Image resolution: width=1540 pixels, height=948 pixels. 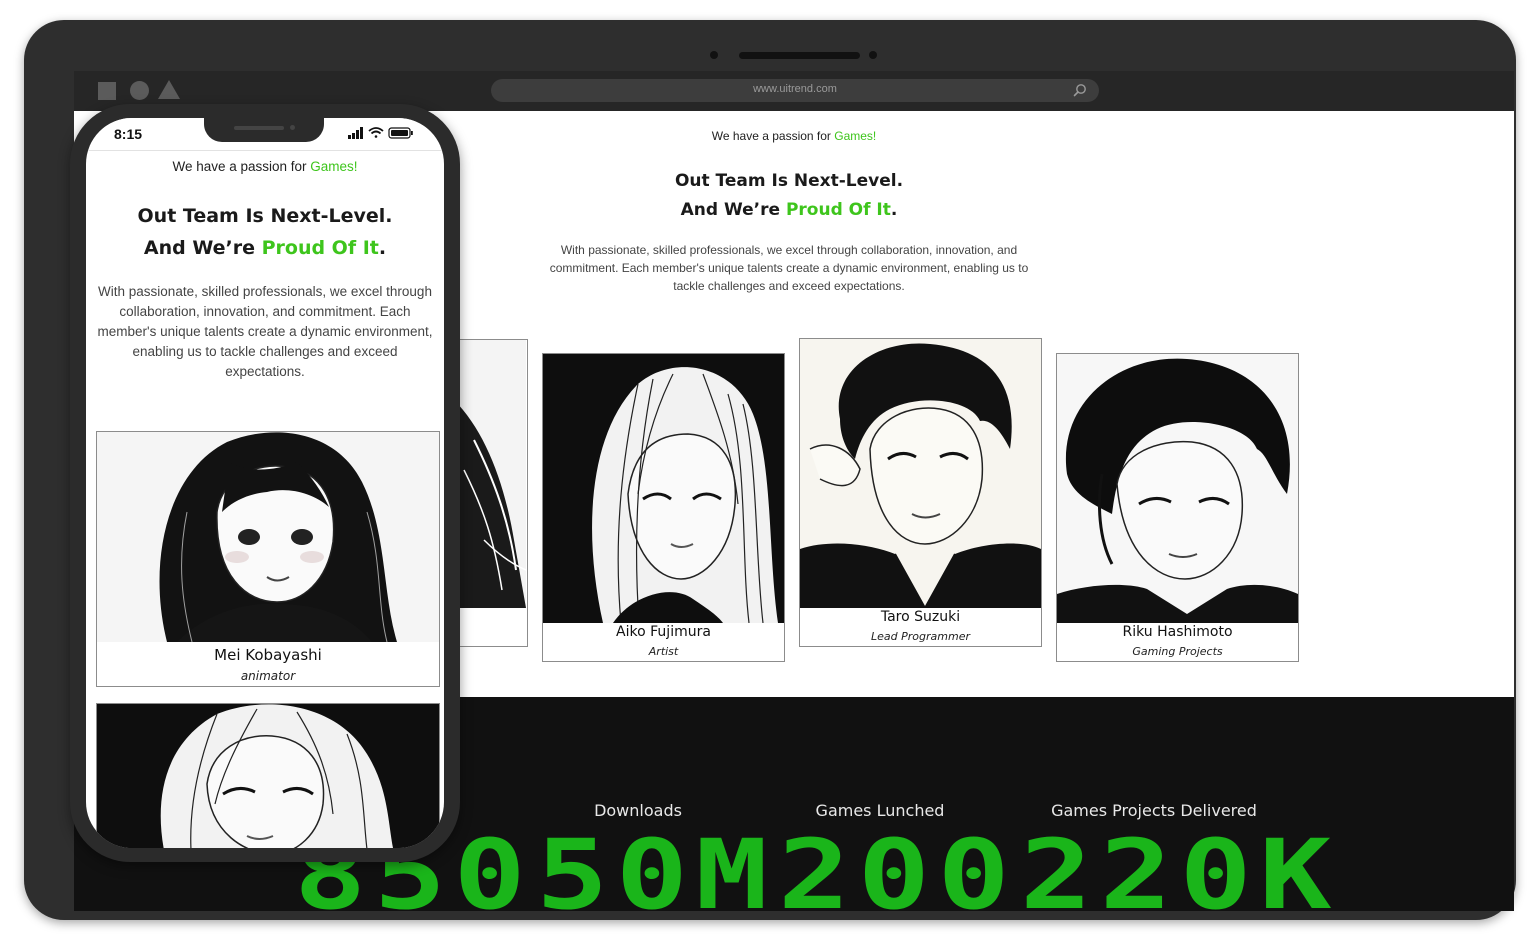 What do you see at coordinates (1080, 90) in the screenshot?
I see `search-icon` at bounding box center [1080, 90].